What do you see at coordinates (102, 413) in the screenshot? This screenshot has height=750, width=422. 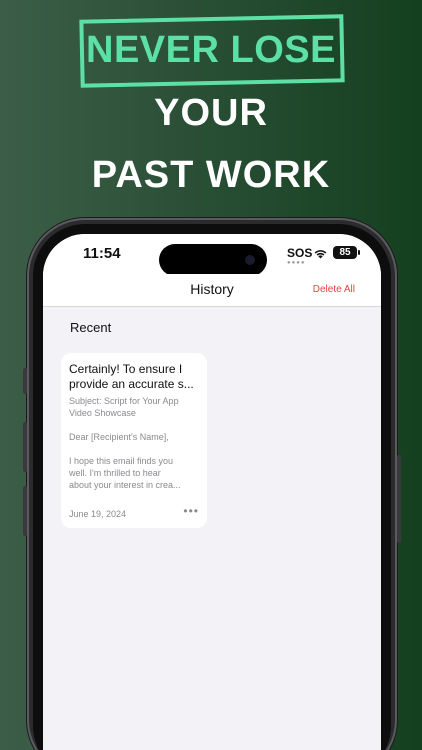 I see `preview-line: Video Showcase` at bounding box center [102, 413].